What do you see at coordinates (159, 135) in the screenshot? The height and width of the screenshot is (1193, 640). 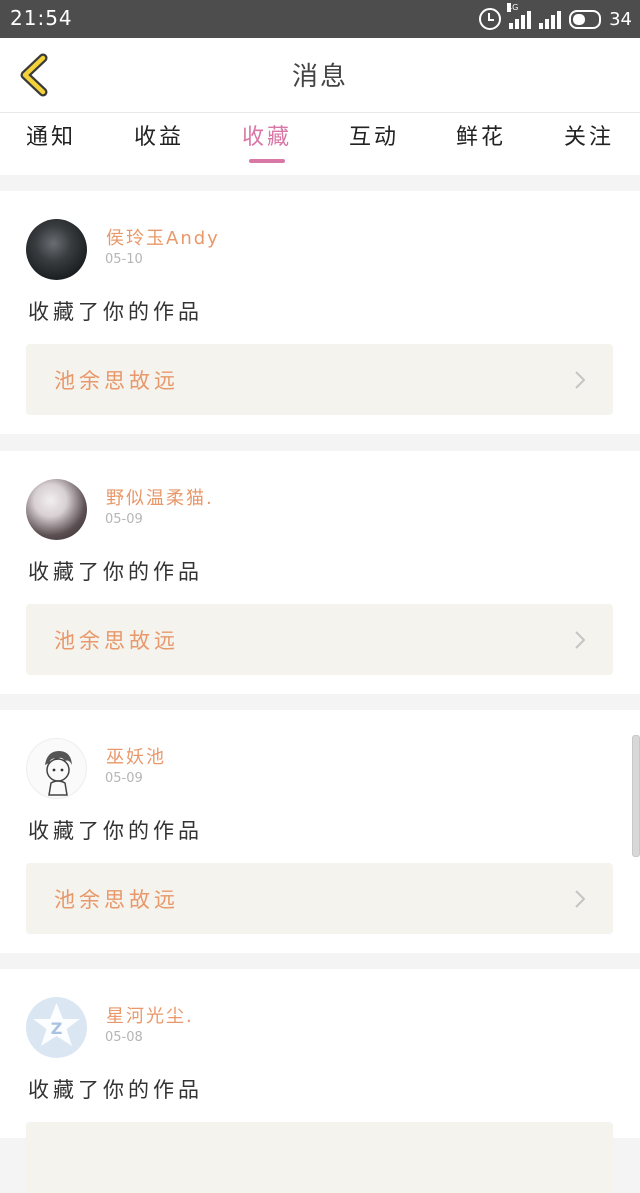 I see `tab-earnings: 收益` at bounding box center [159, 135].